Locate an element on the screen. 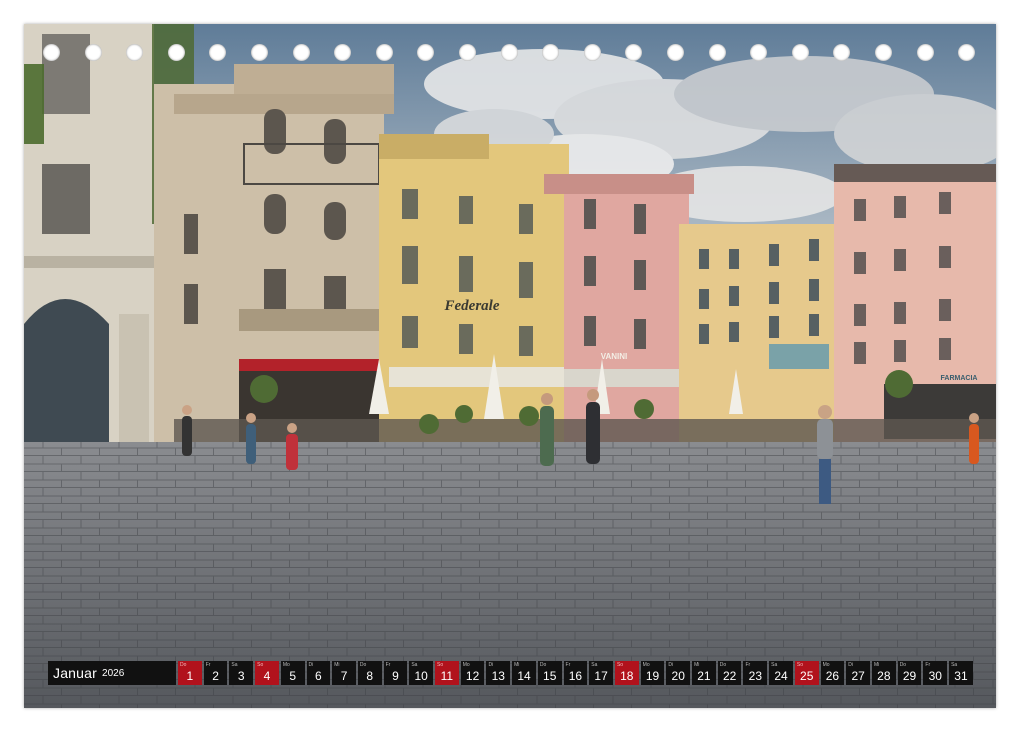  day-cell-4: So 4 is located at coordinates (267, 673).